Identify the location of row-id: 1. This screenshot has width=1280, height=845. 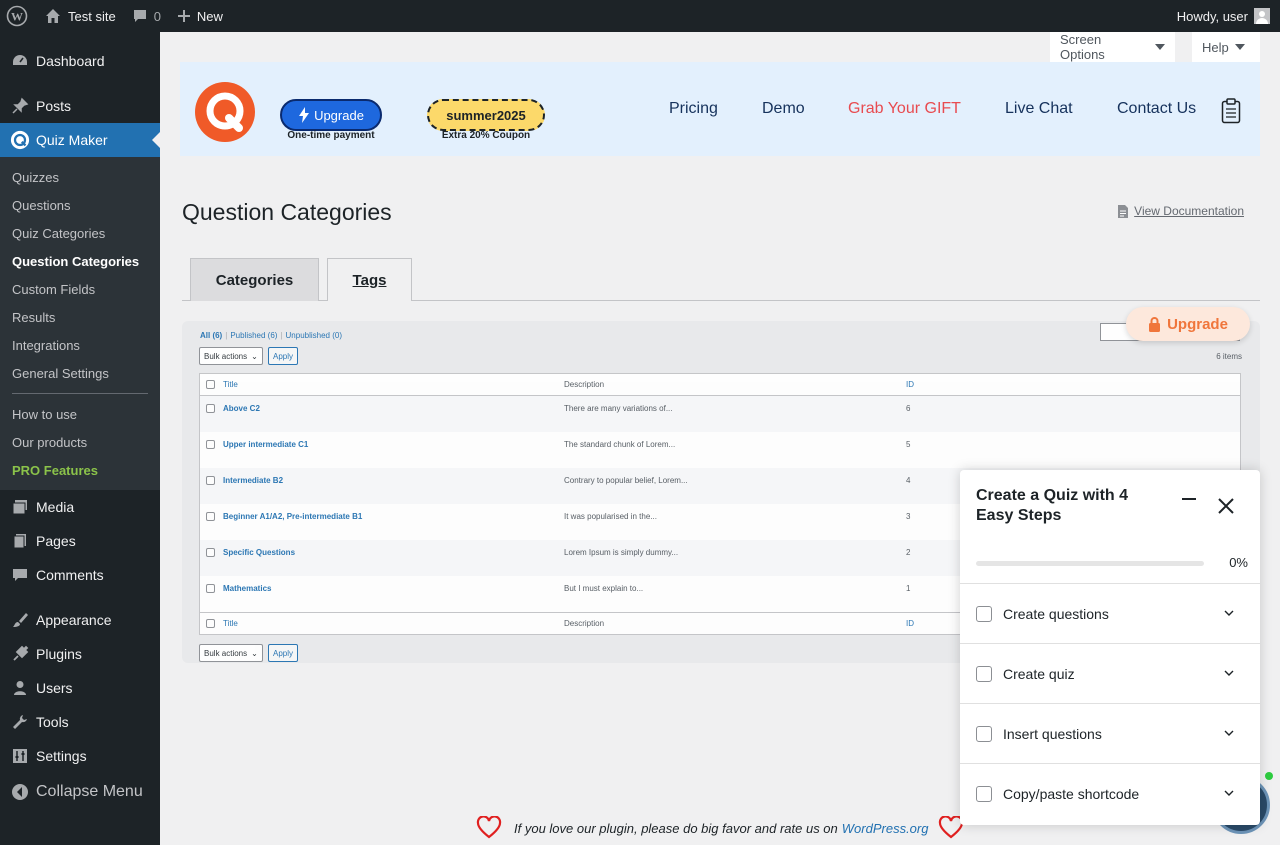
(908, 588).